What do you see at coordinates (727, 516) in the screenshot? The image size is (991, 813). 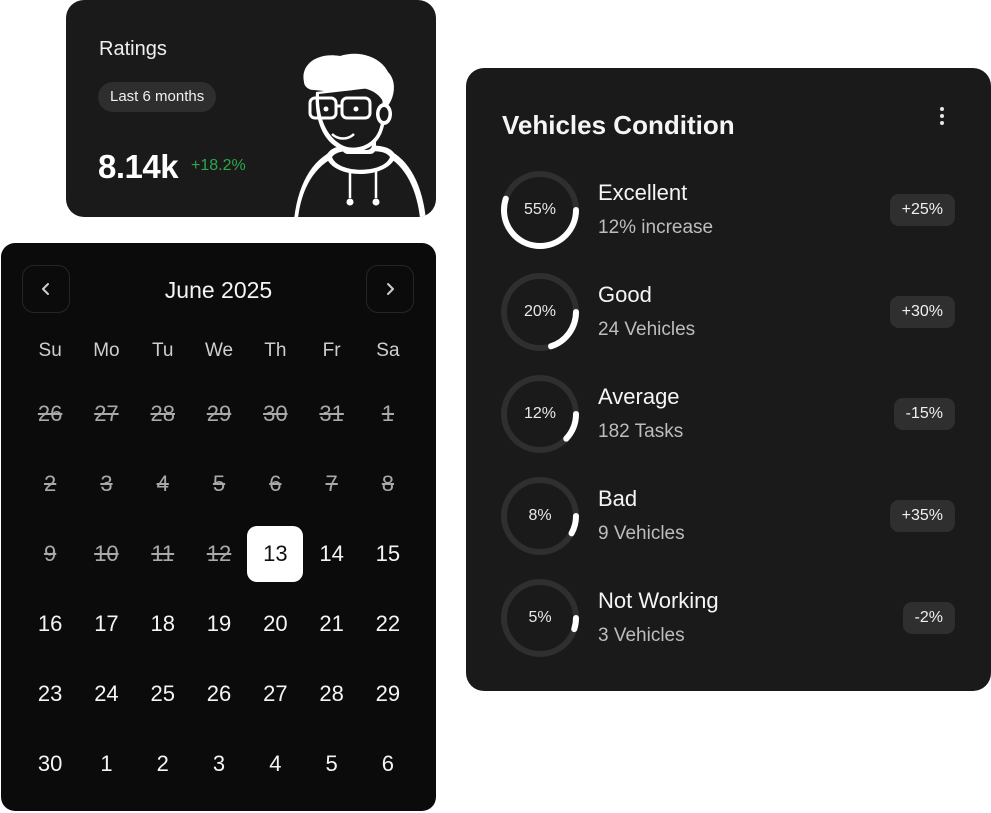 I see `condition-row: 8% Bad 9 Vehicles +35%` at bounding box center [727, 516].